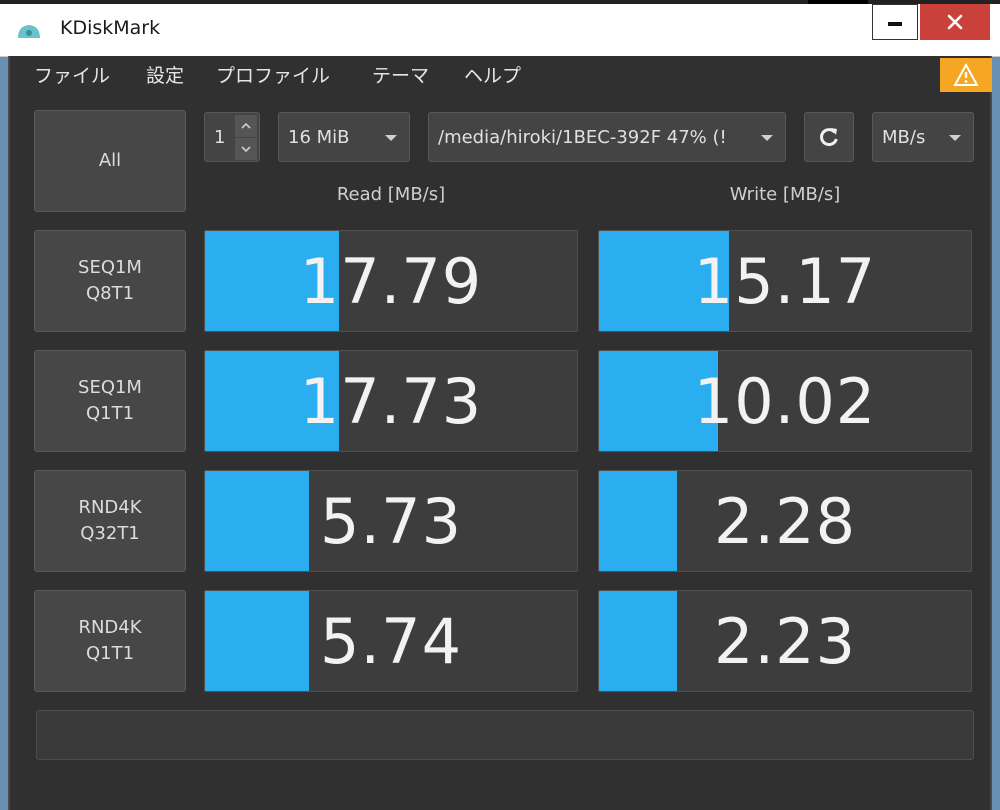 The width and height of the screenshot is (1000, 810). I want to click on menu-bar: ファイル 設定 プロファイル テーマ ヘルプ, so click(501, 74).